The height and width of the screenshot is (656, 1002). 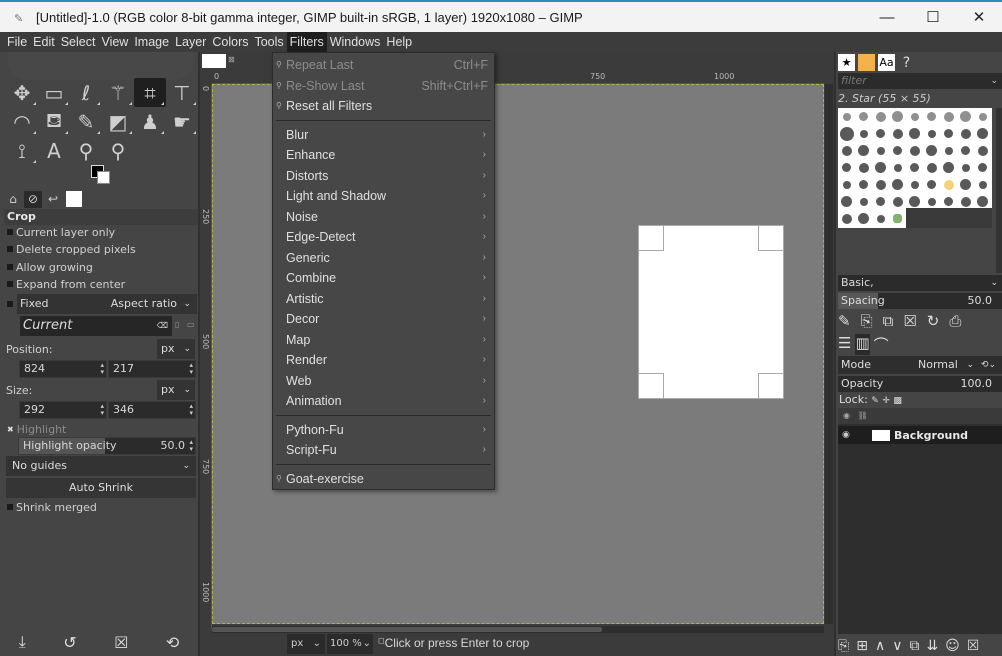 I want to click on paths-tool: ⟟, so click(x=22, y=150).